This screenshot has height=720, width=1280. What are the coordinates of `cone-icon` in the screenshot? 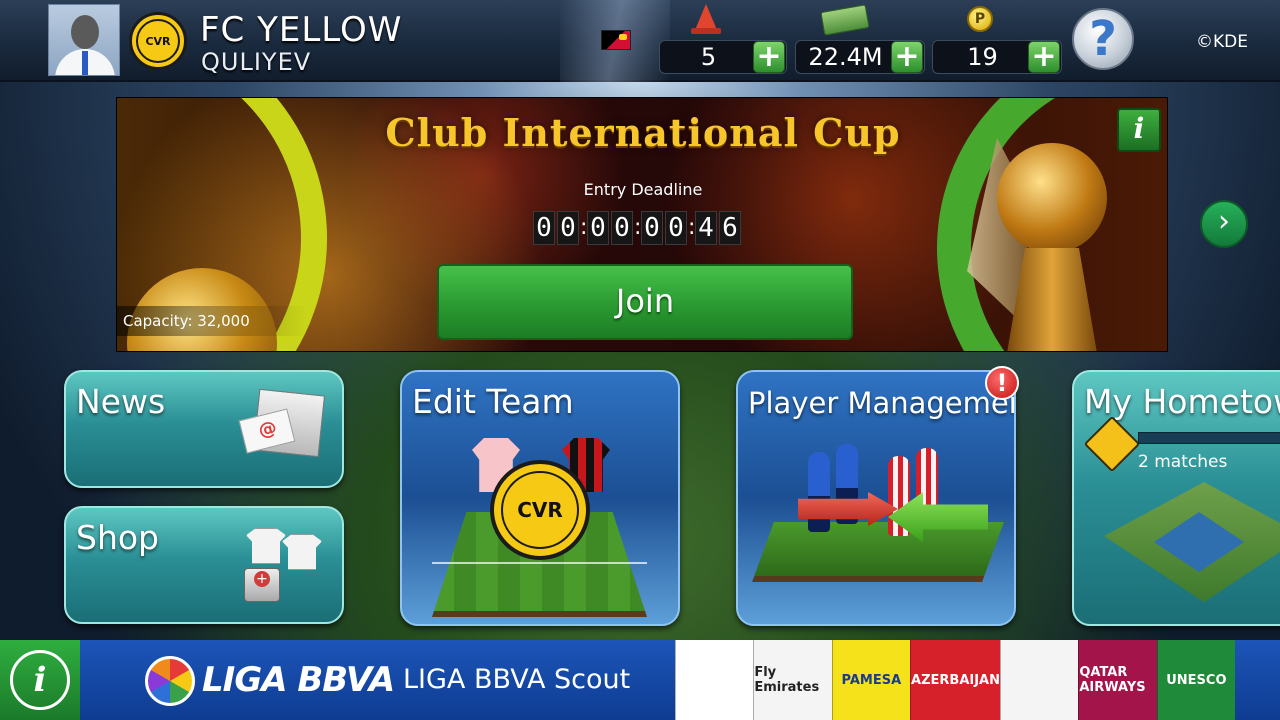 It's located at (706, 19).